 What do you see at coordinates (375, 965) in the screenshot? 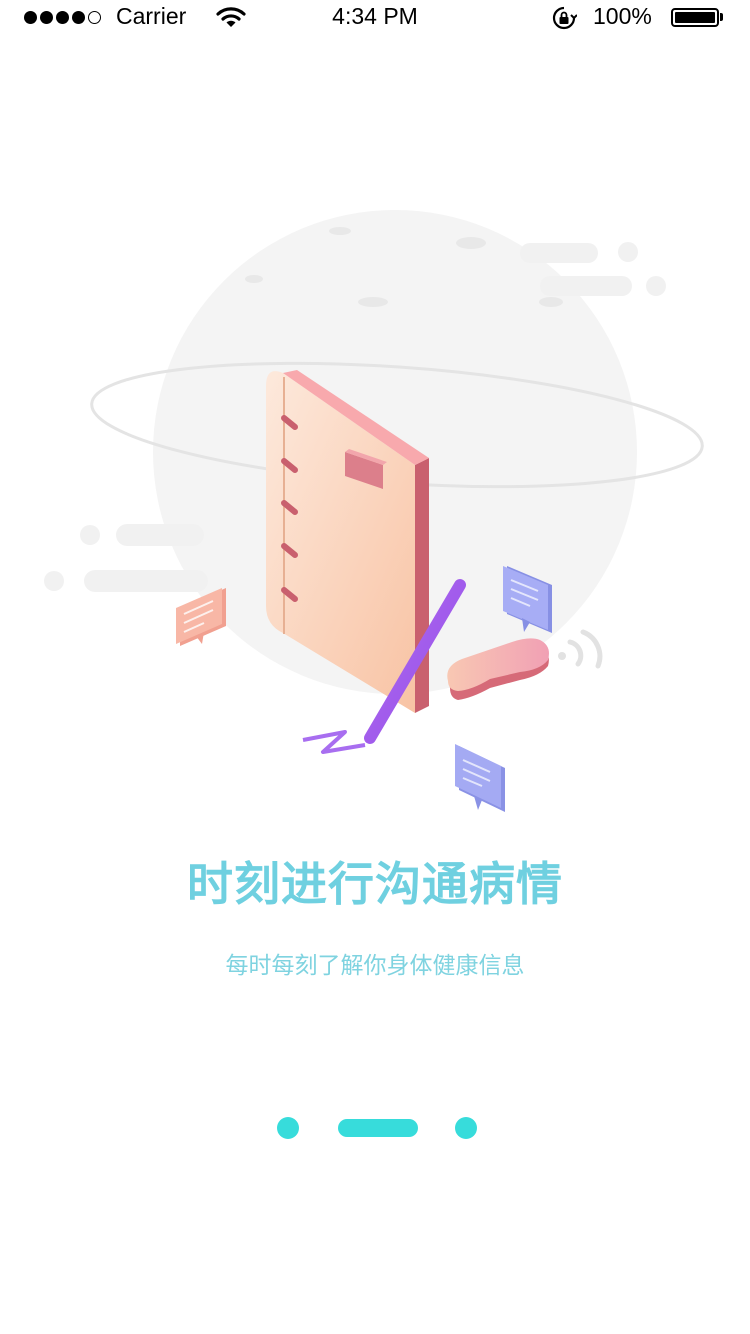
I see `page-subtitle: 每时每刻了解你身体健康信息` at bounding box center [375, 965].